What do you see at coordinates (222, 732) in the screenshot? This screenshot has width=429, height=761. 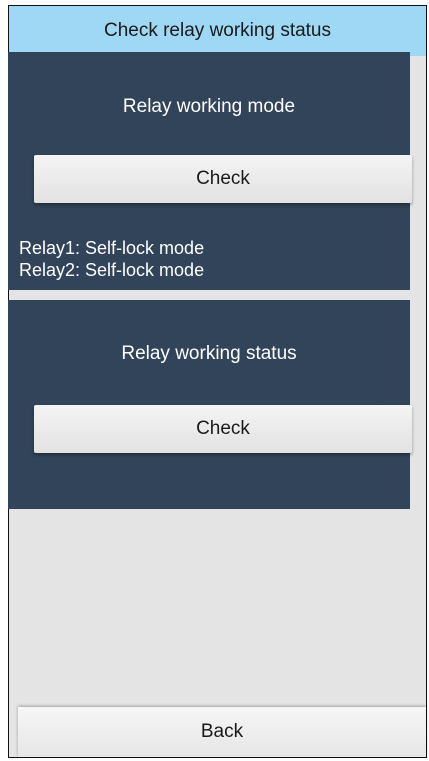 I see `back-button: Back` at bounding box center [222, 732].